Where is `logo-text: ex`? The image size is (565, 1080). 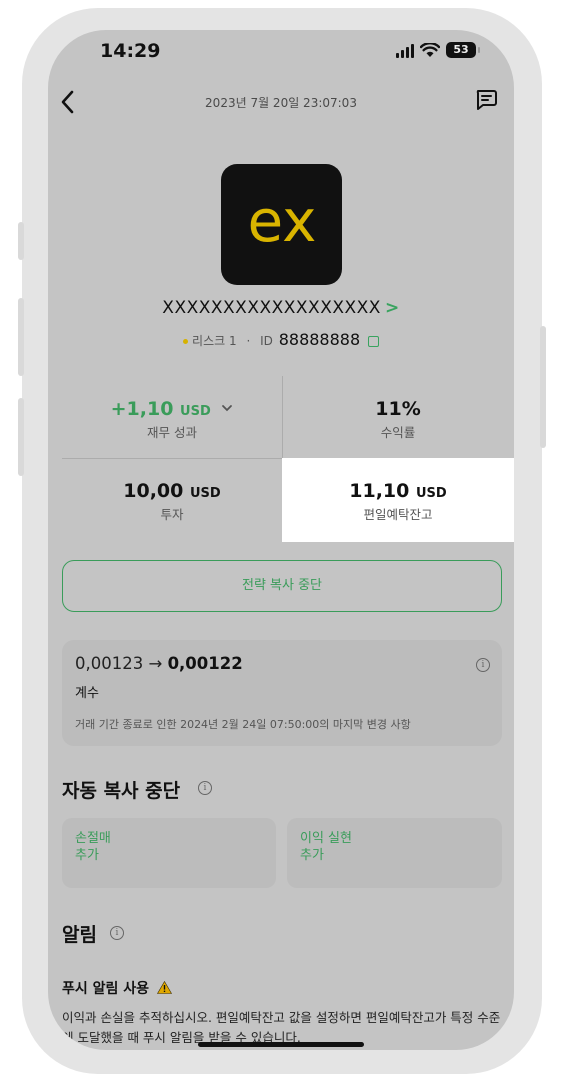 logo-text: ex is located at coordinates (281, 225).